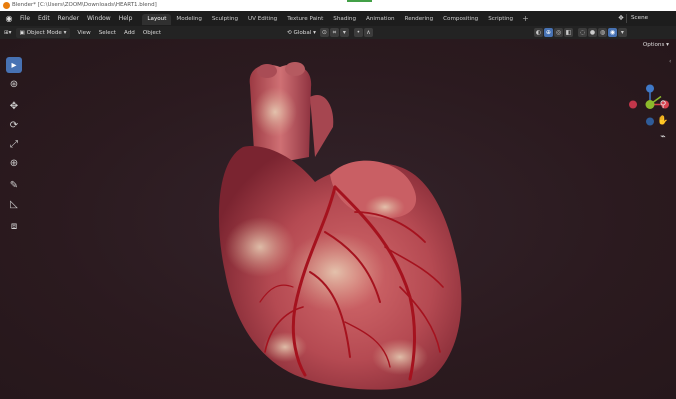 This screenshot has width=676, height=399. I want to click on options-dropdown: Options ▾, so click(656, 45).